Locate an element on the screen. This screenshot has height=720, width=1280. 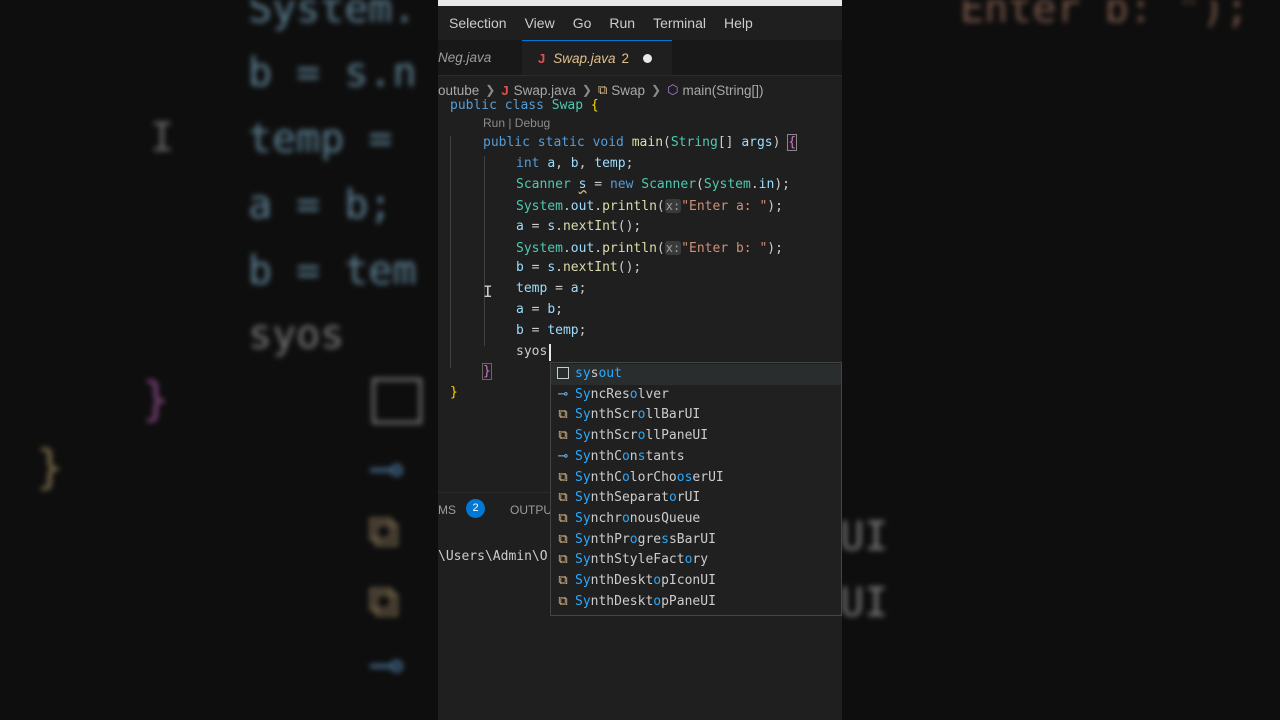
menu-help: Help is located at coordinates (738, 23).